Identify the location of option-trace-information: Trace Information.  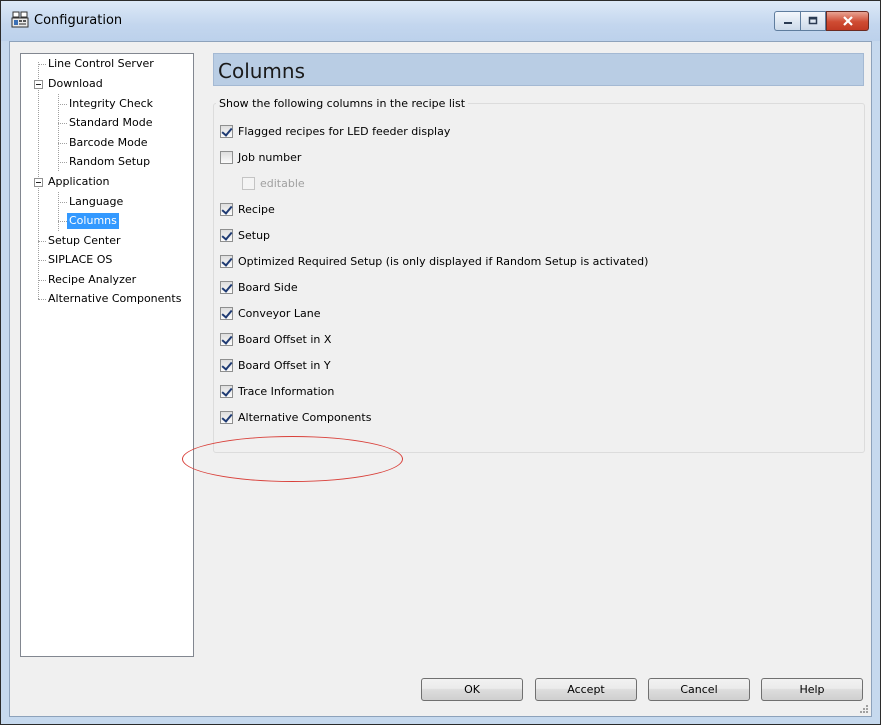
(277, 391).